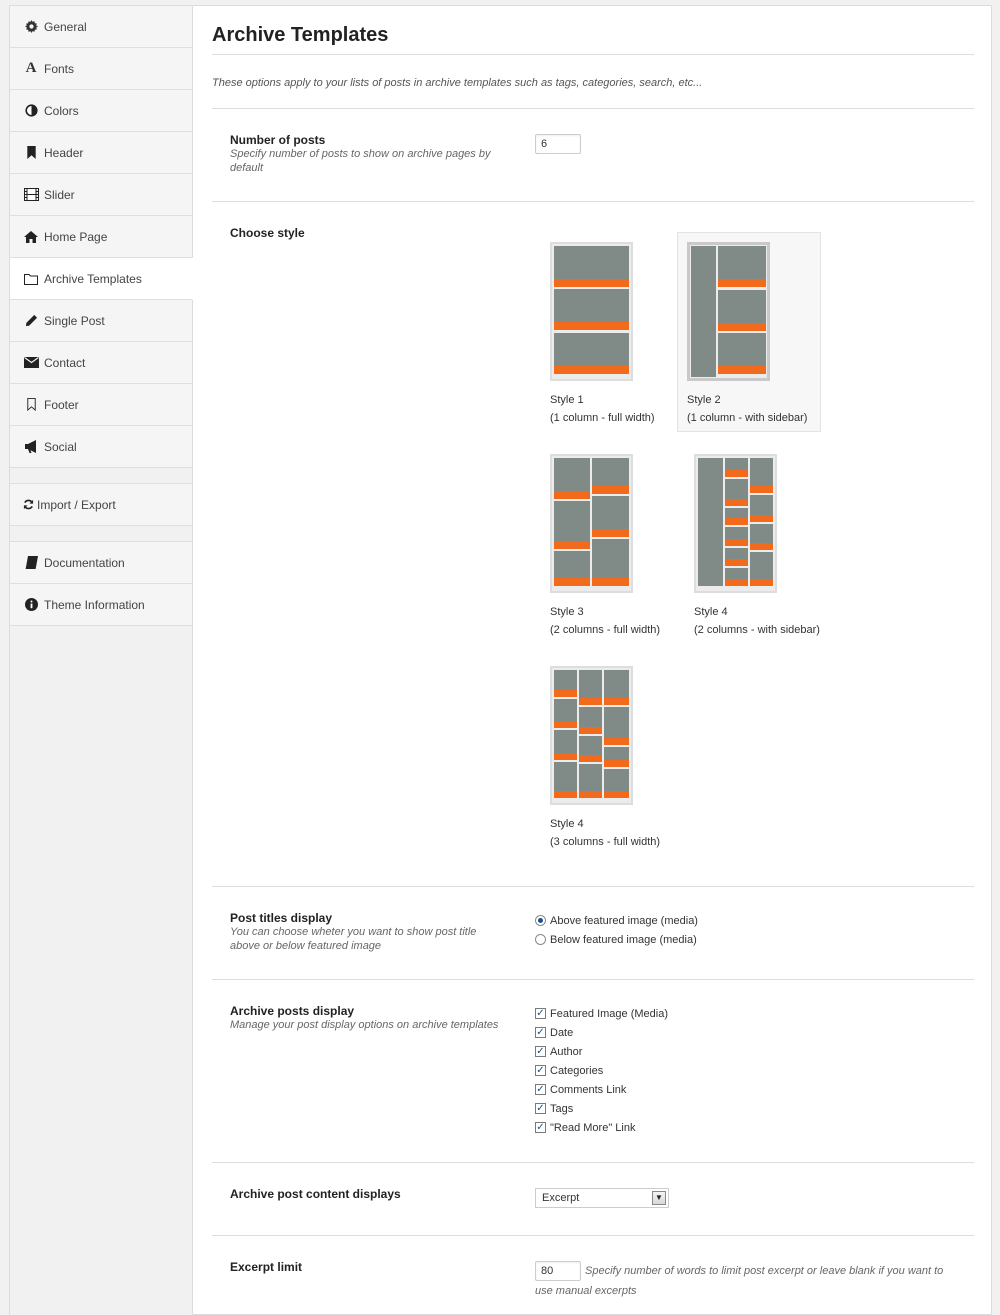 The height and width of the screenshot is (1315, 1000). What do you see at coordinates (605, 630) in the screenshot?
I see `style-3-caption: (2 columns - full width)` at bounding box center [605, 630].